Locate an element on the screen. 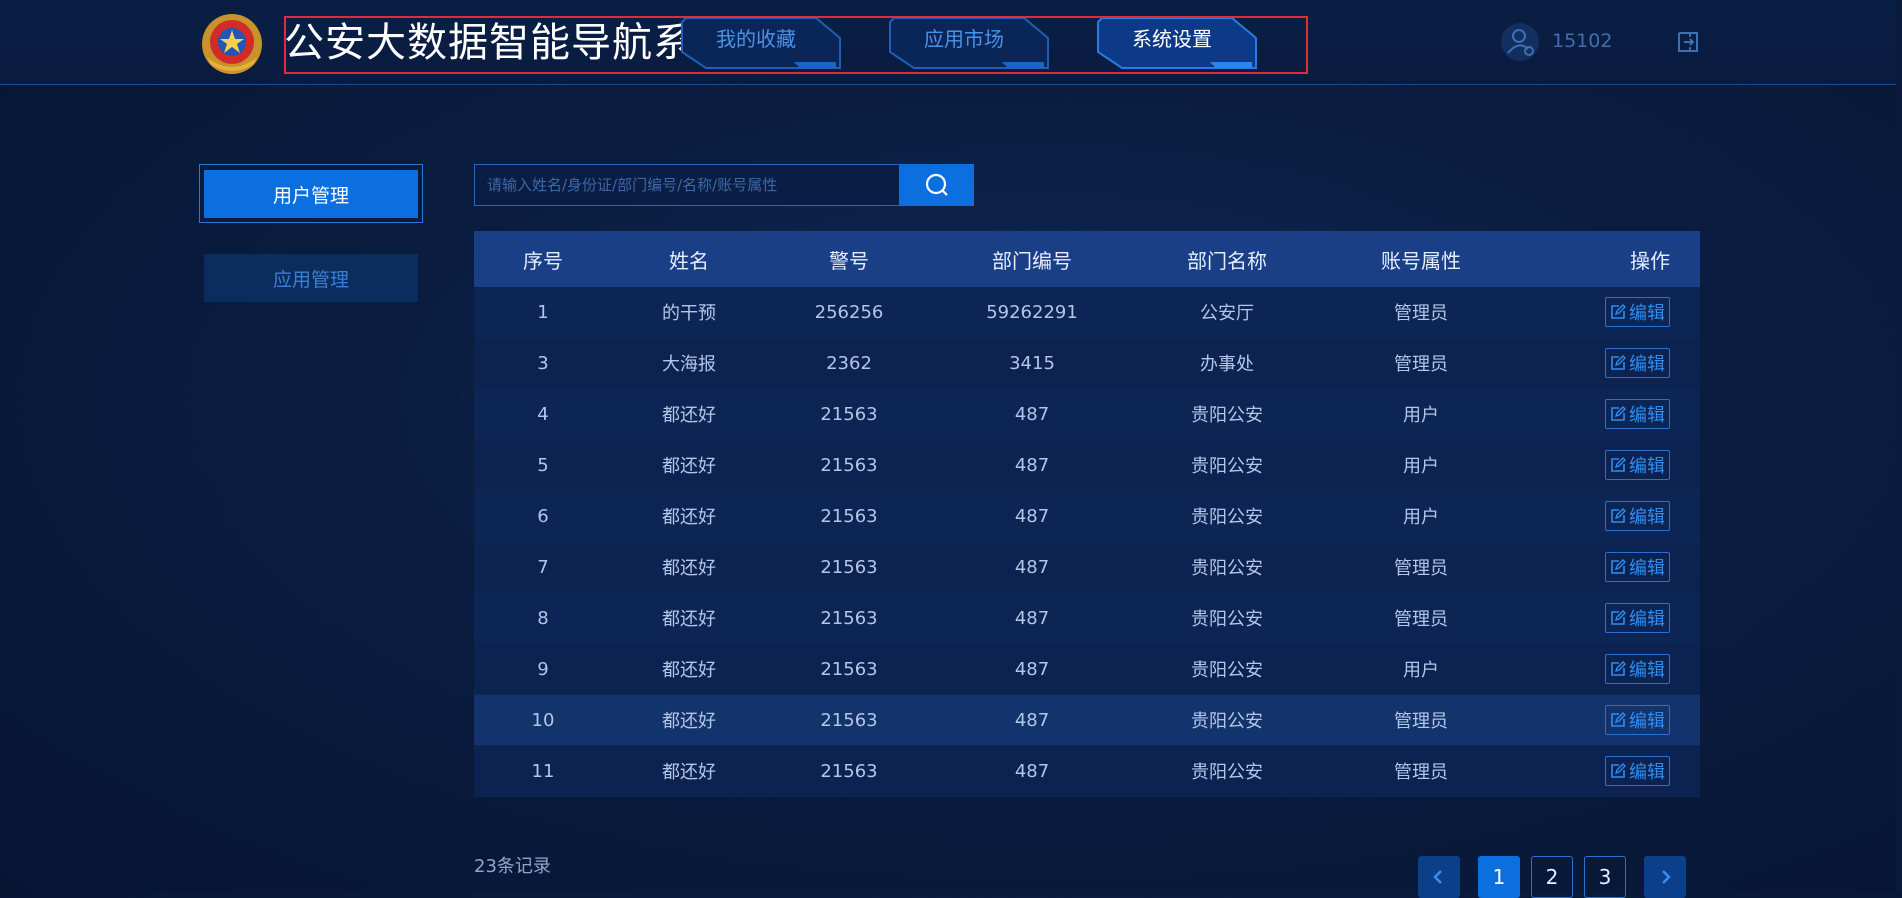 The width and height of the screenshot is (1902, 898). window-edge is located at coordinates (1899, 445).